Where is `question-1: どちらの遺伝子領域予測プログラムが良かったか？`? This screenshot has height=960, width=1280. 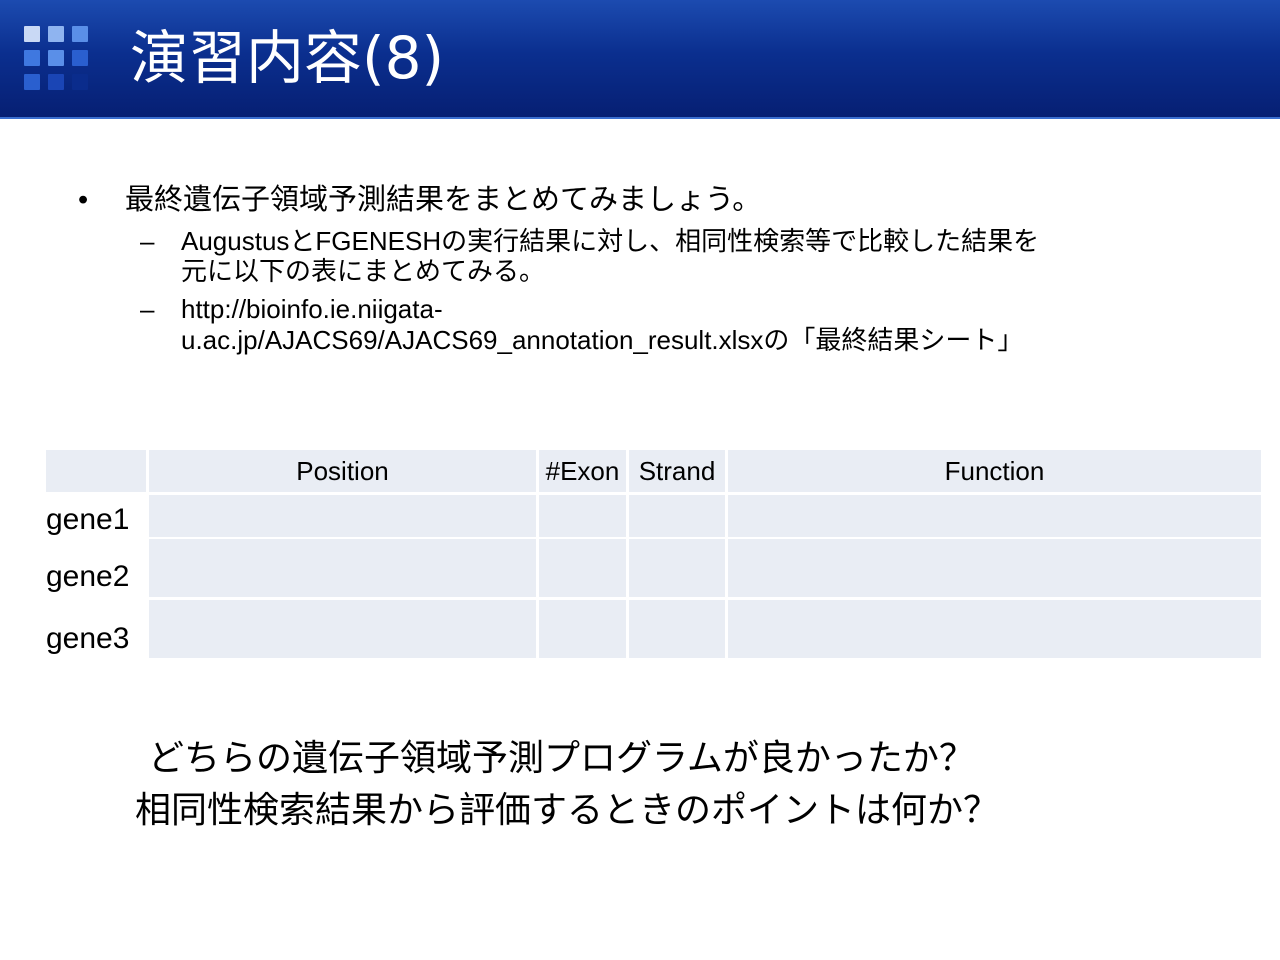
question-1: どちらの遺伝子領域予測プログラムが良かったか？ is located at coordinates (561, 758).